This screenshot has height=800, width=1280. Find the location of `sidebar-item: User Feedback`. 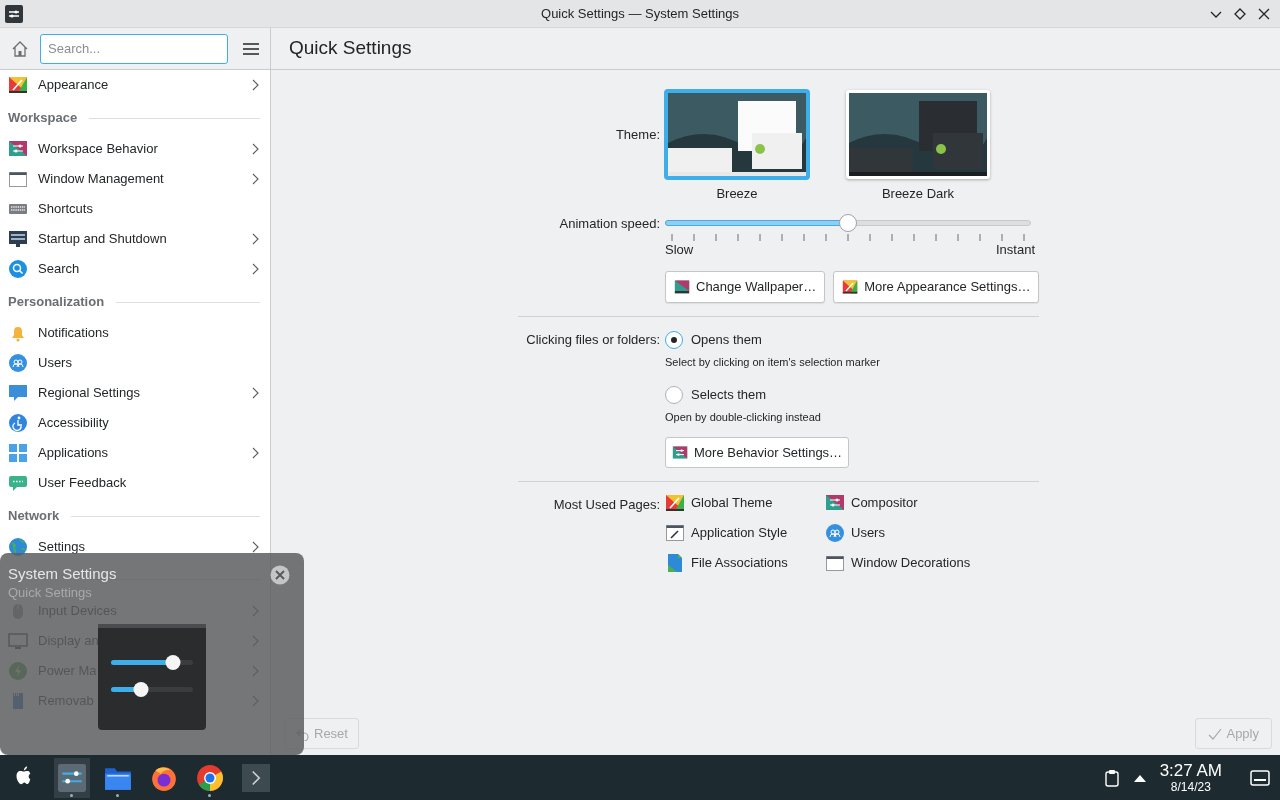

sidebar-item: User Feedback is located at coordinates (134, 483).